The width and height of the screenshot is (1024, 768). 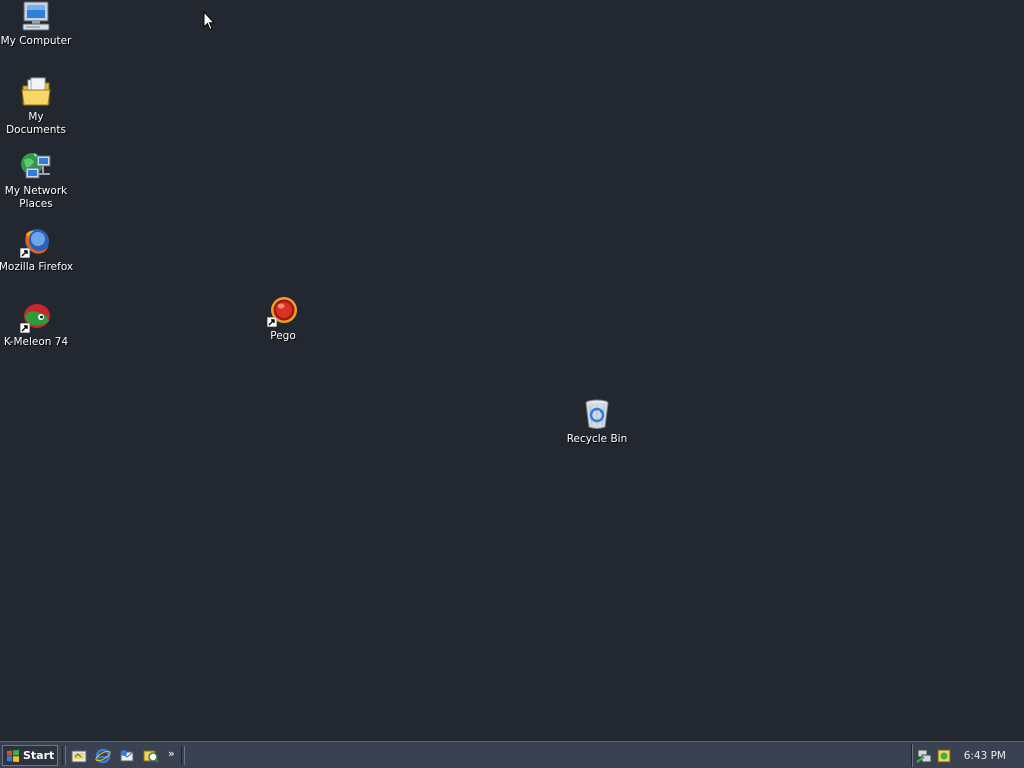 What do you see at coordinates (36, 242) in the screenshot?
I see `firefox-icon` at bounding box center [36, 242].